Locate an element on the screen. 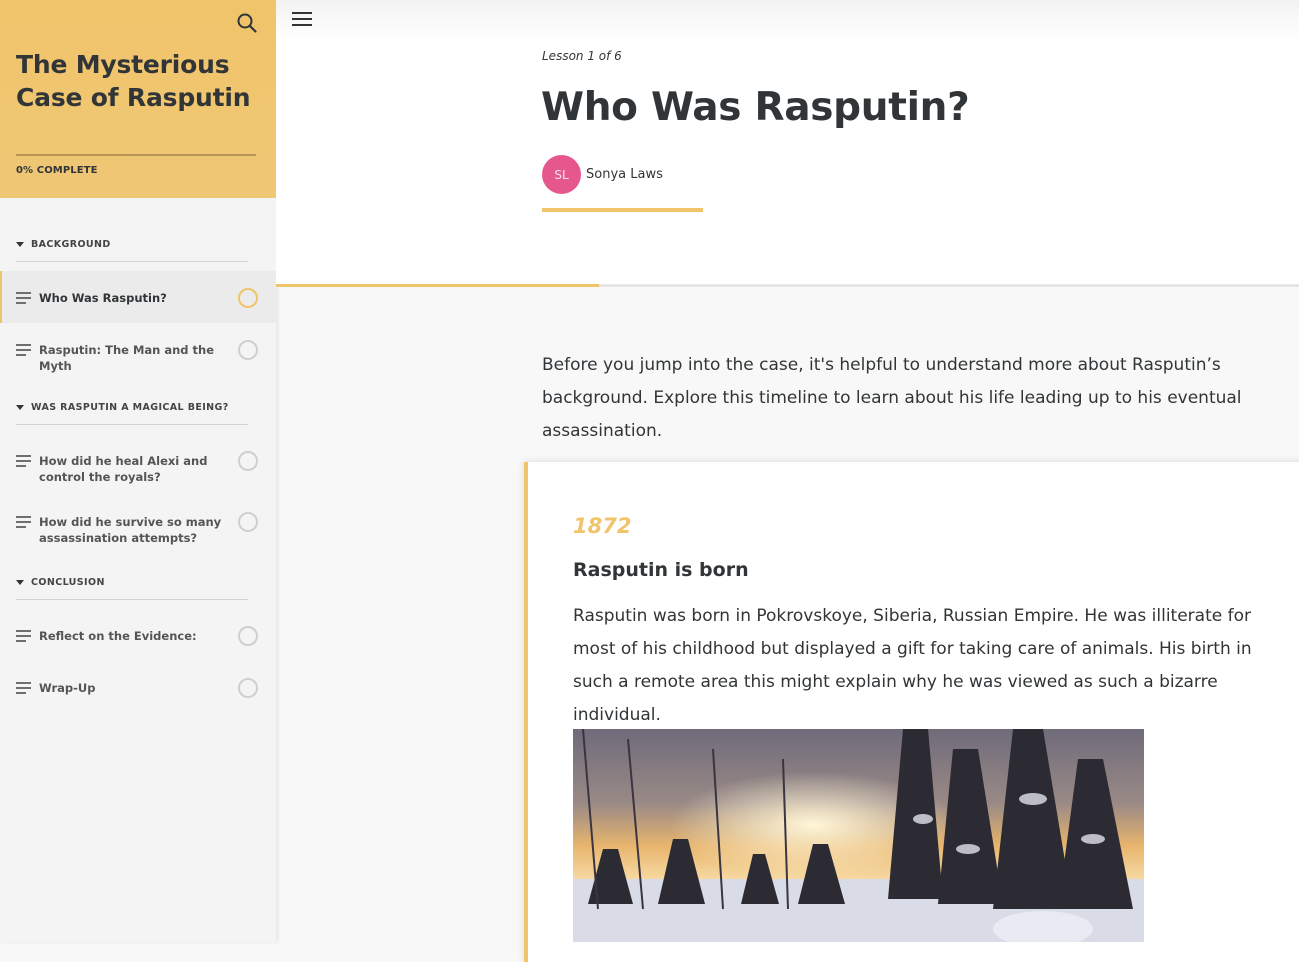  sidebar-section-background: BACKGROUND is located at coordinates (138, 247).